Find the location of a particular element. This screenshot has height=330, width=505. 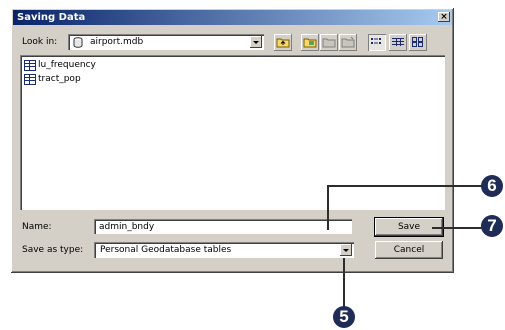

title-bar: Saving Data × is located at coordinates (232, 17).